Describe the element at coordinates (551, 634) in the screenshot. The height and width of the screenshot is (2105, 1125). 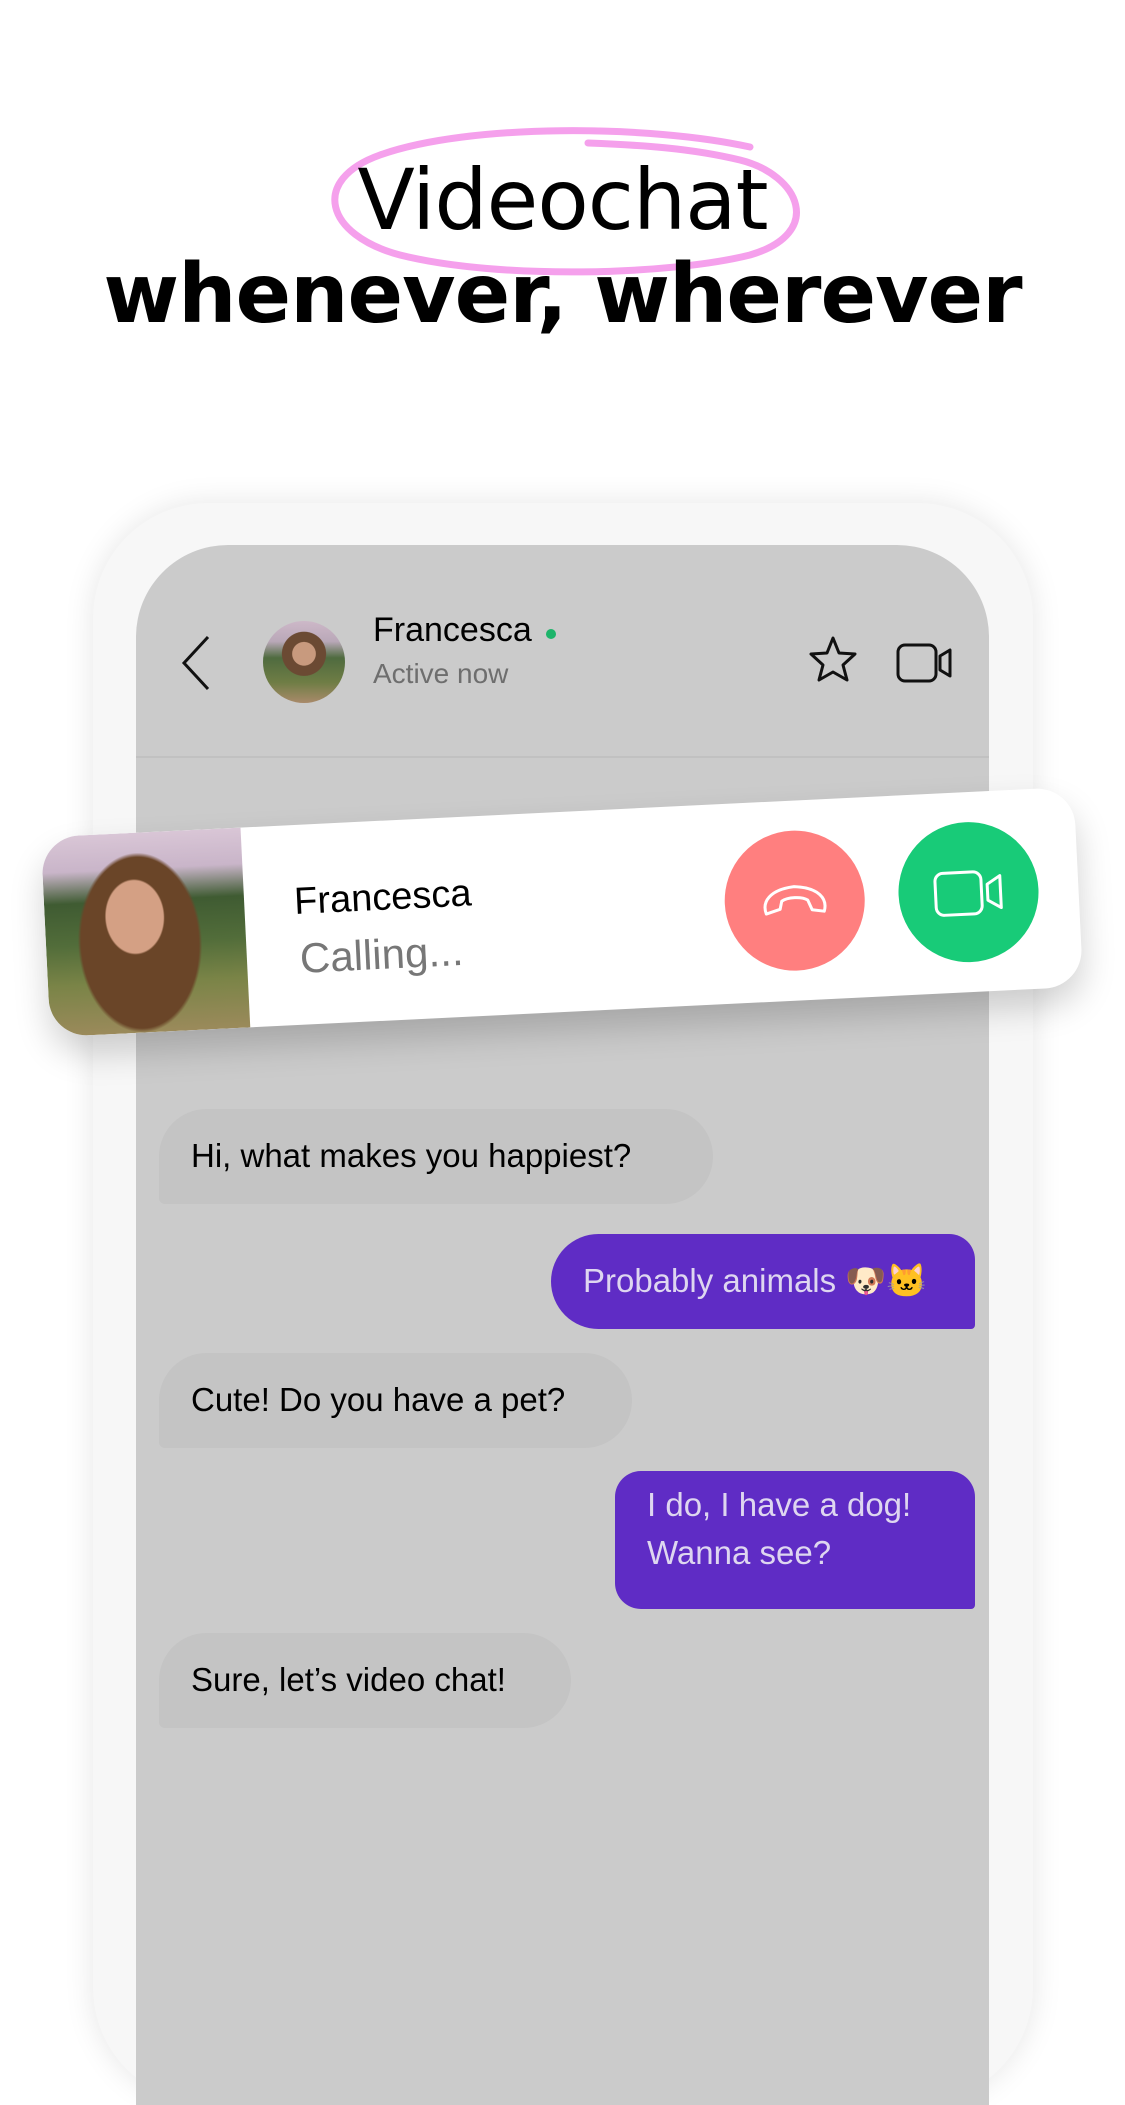
I see `online-status-dot` at that location.